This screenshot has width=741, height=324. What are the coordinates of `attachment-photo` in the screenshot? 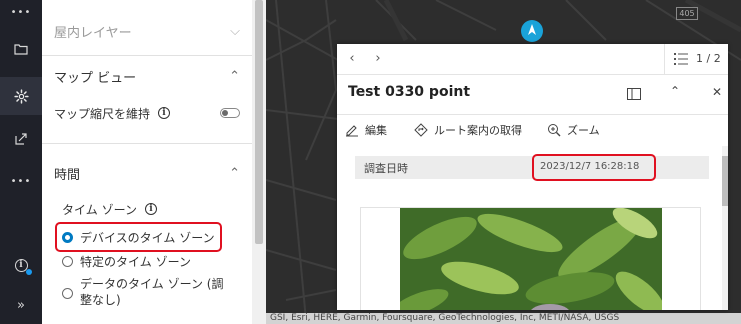 It's located at (531, 259).